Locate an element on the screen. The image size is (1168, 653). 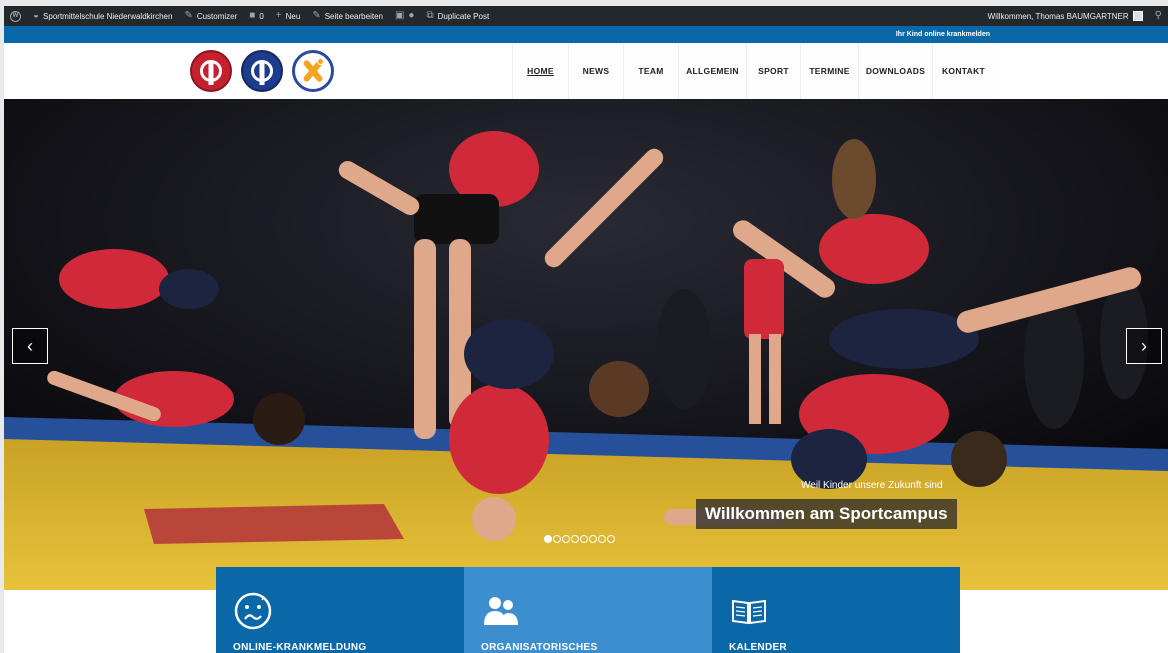
nav-termine: TERMINE is located at coordinates (829, 71).